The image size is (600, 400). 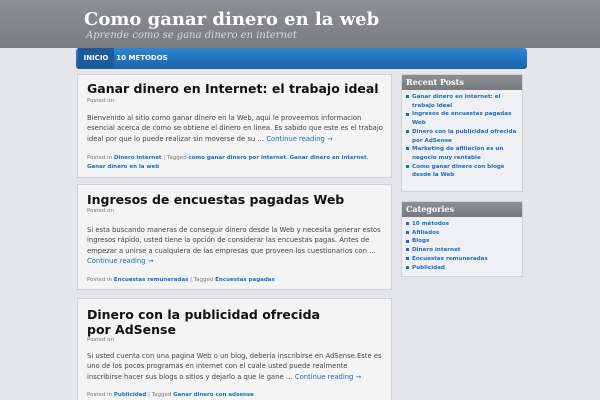 What do you see at coordinates (237, 158) in the screenshot?
I see `tag-link: como ganar dinero por internet` at bounding box center [237, 158].